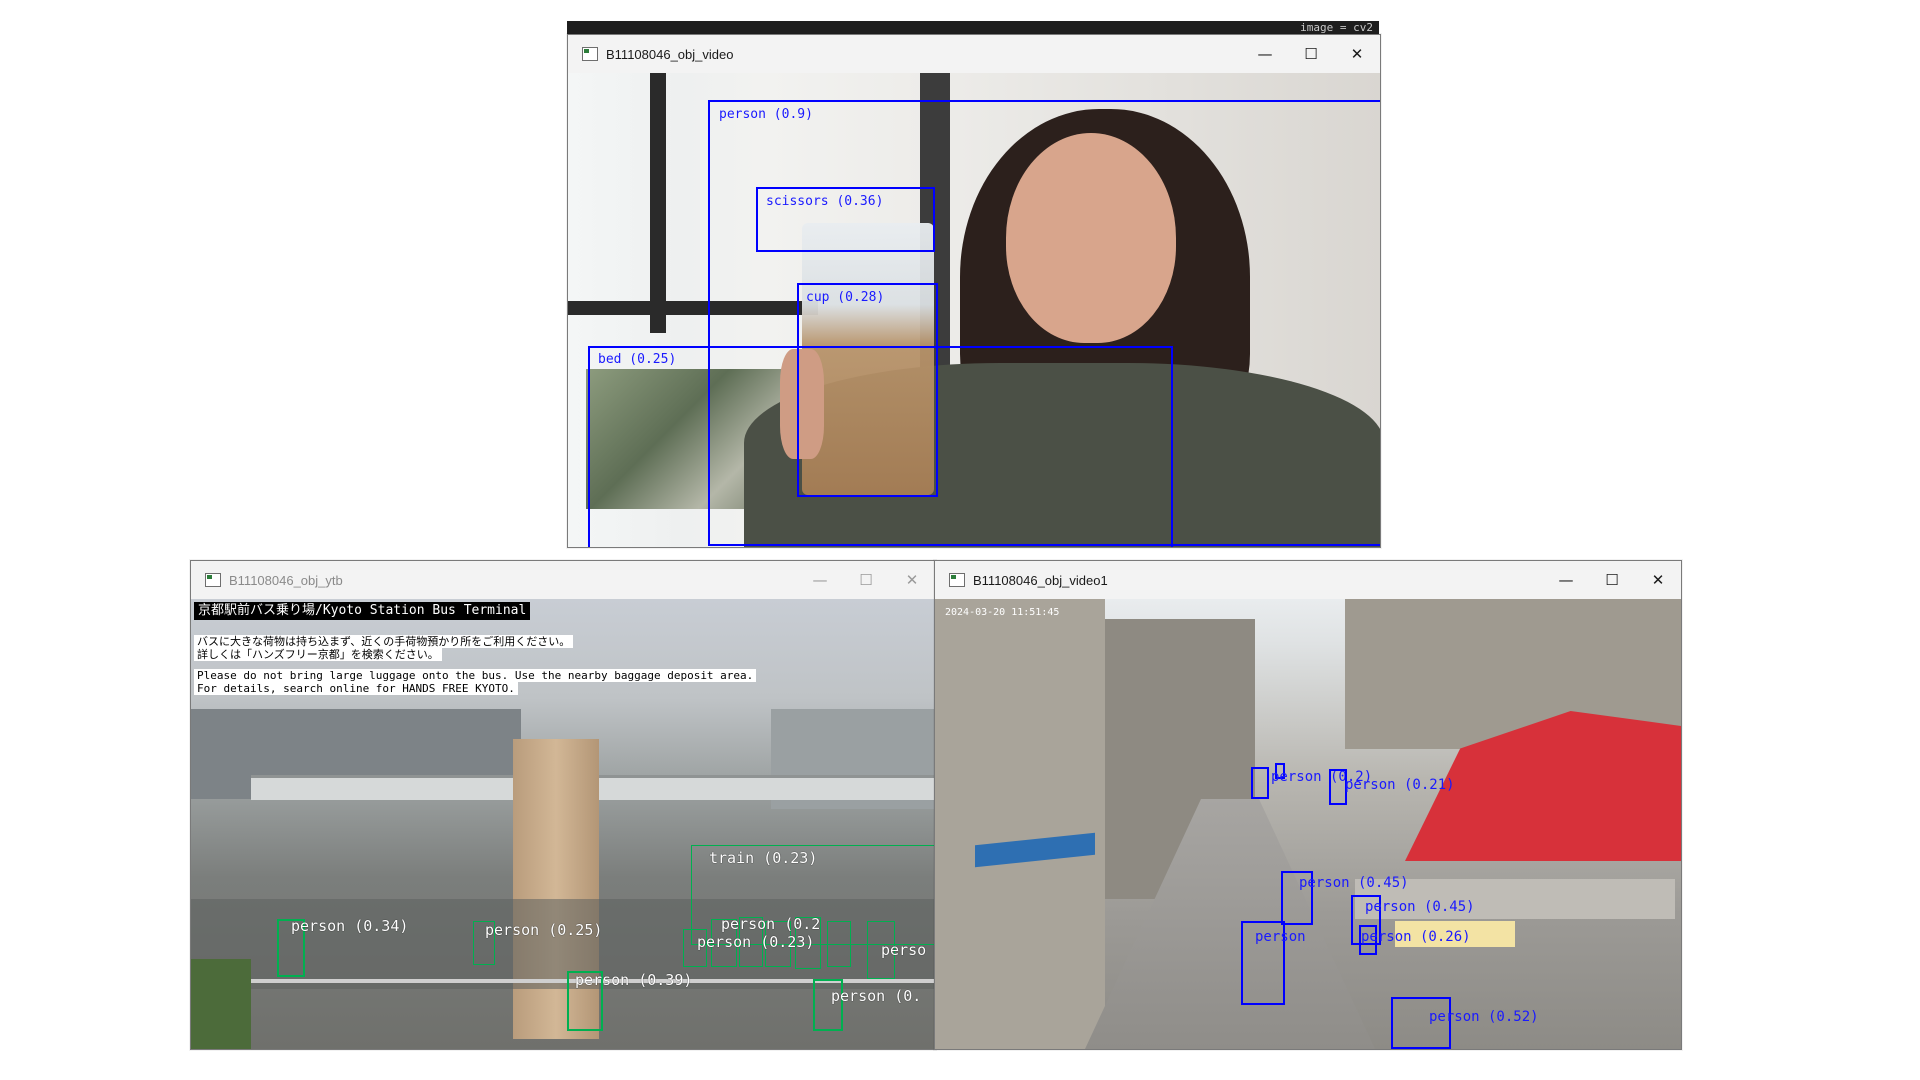 This screenshot has height=1080, width=1920. Describe the element at coordinates (670, 54) in the screenshot. I see `window-title: B11108046_obj_video` at that location.